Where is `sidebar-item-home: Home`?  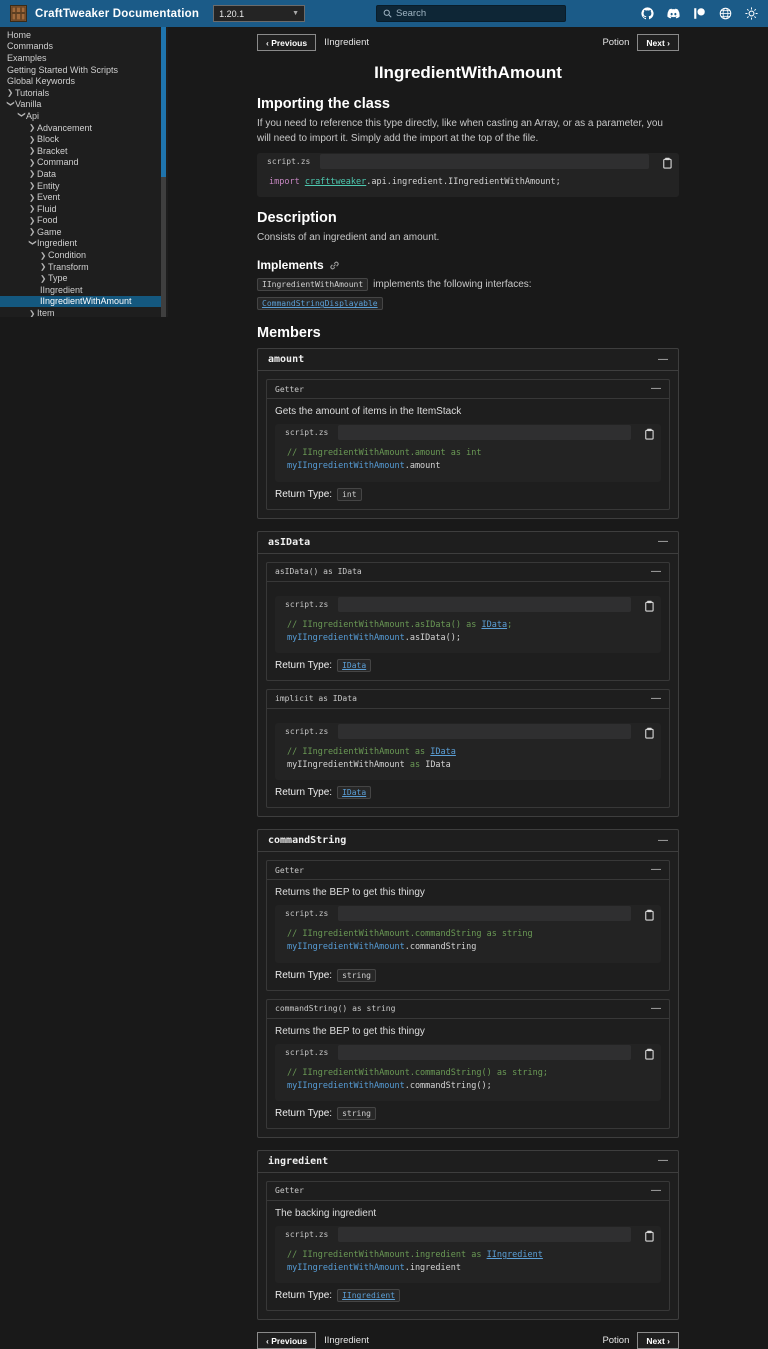
sidebar-item-home: Home is located at coordinates (80, 35).